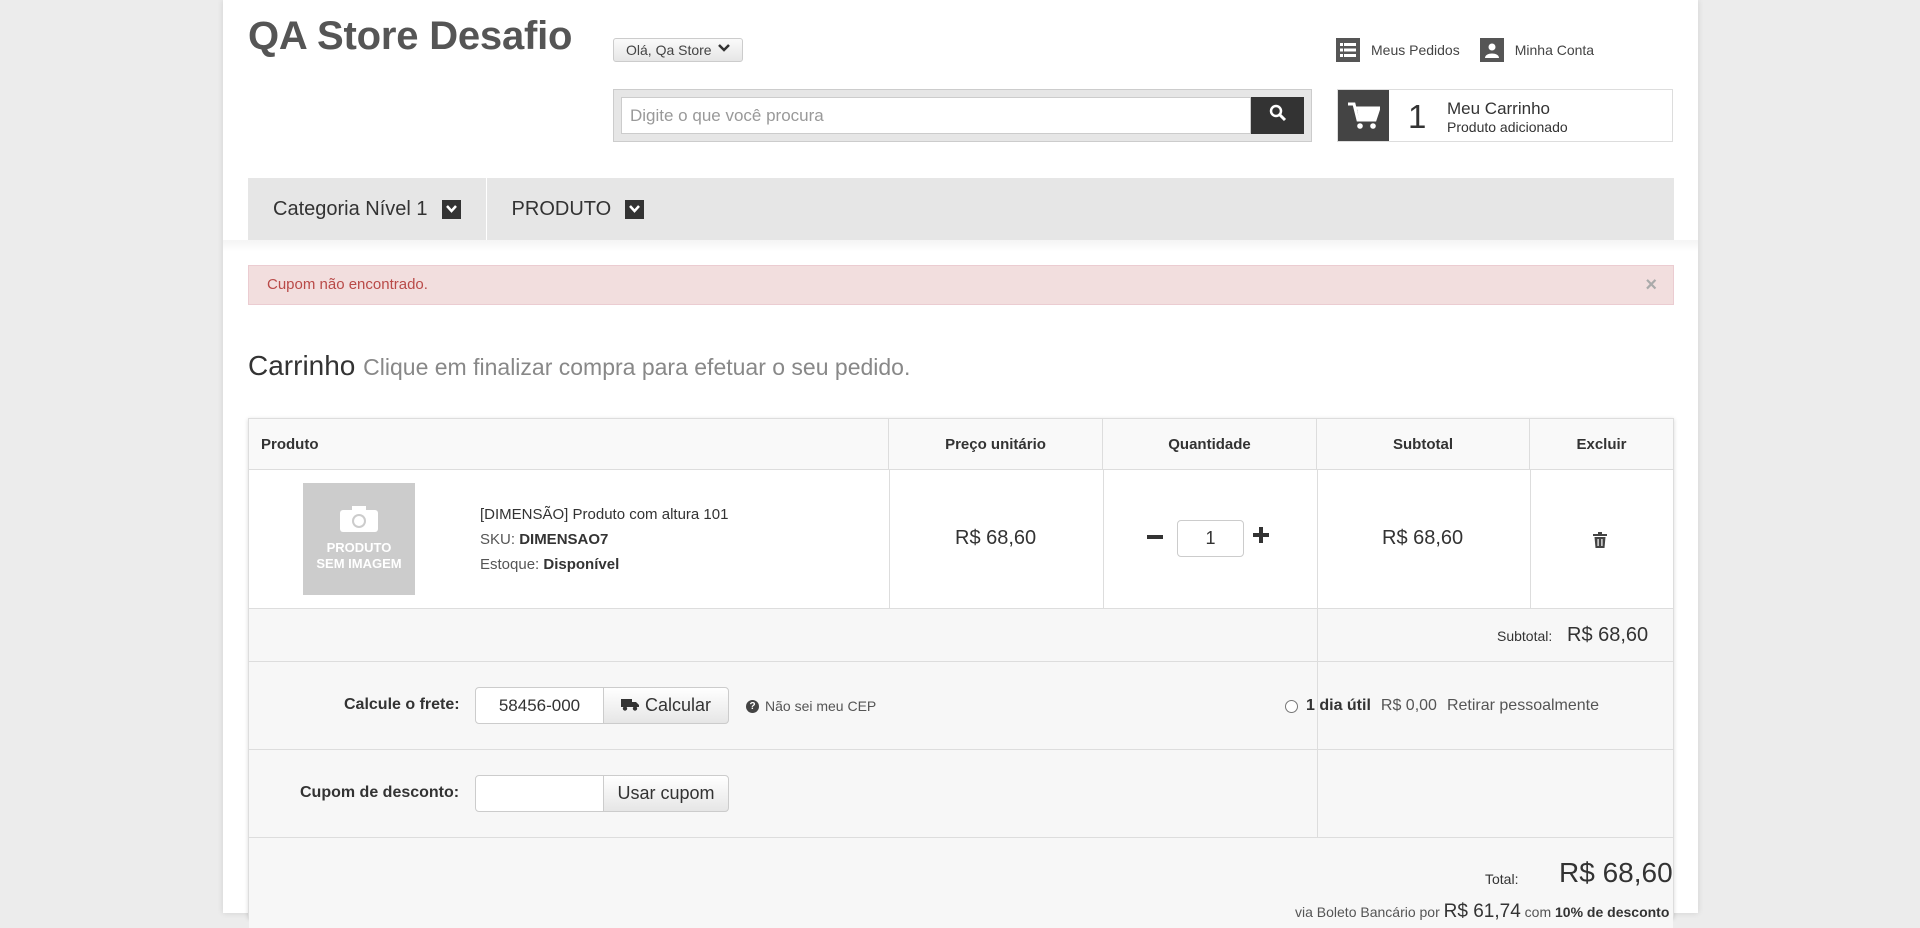 This screenshot has width=1920, height=928. Describe the element at coordinates (561, 208) in the screenshot. I see `nav-item-label: PRODUTO` at that location.